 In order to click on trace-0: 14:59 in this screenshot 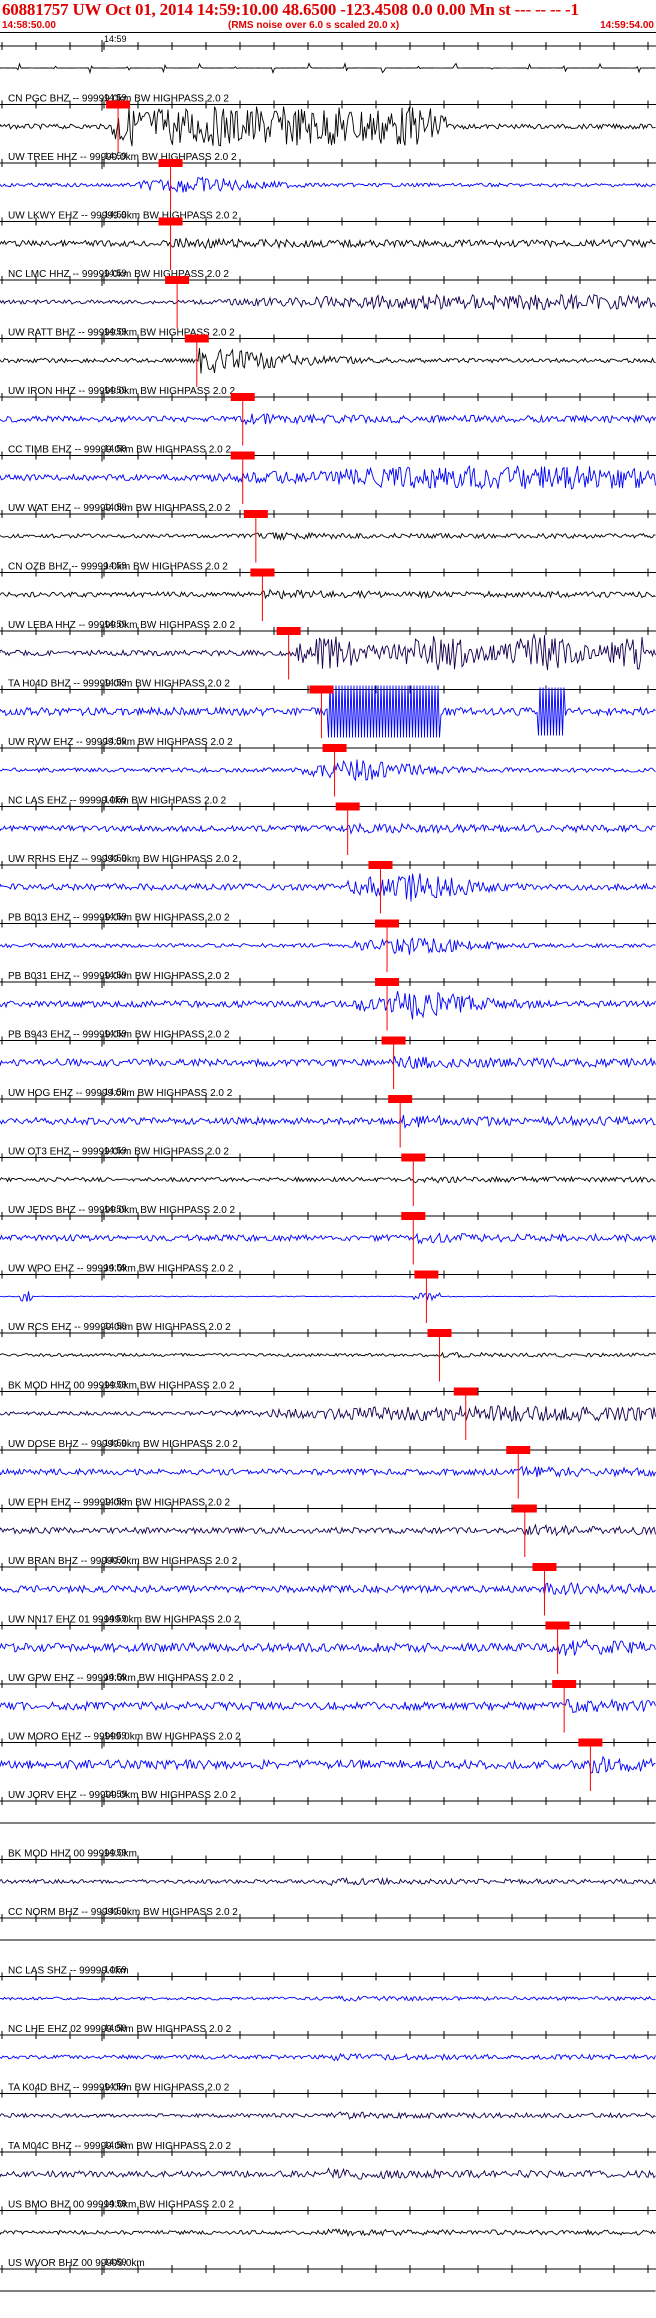, I will do `click(328, 54)`.